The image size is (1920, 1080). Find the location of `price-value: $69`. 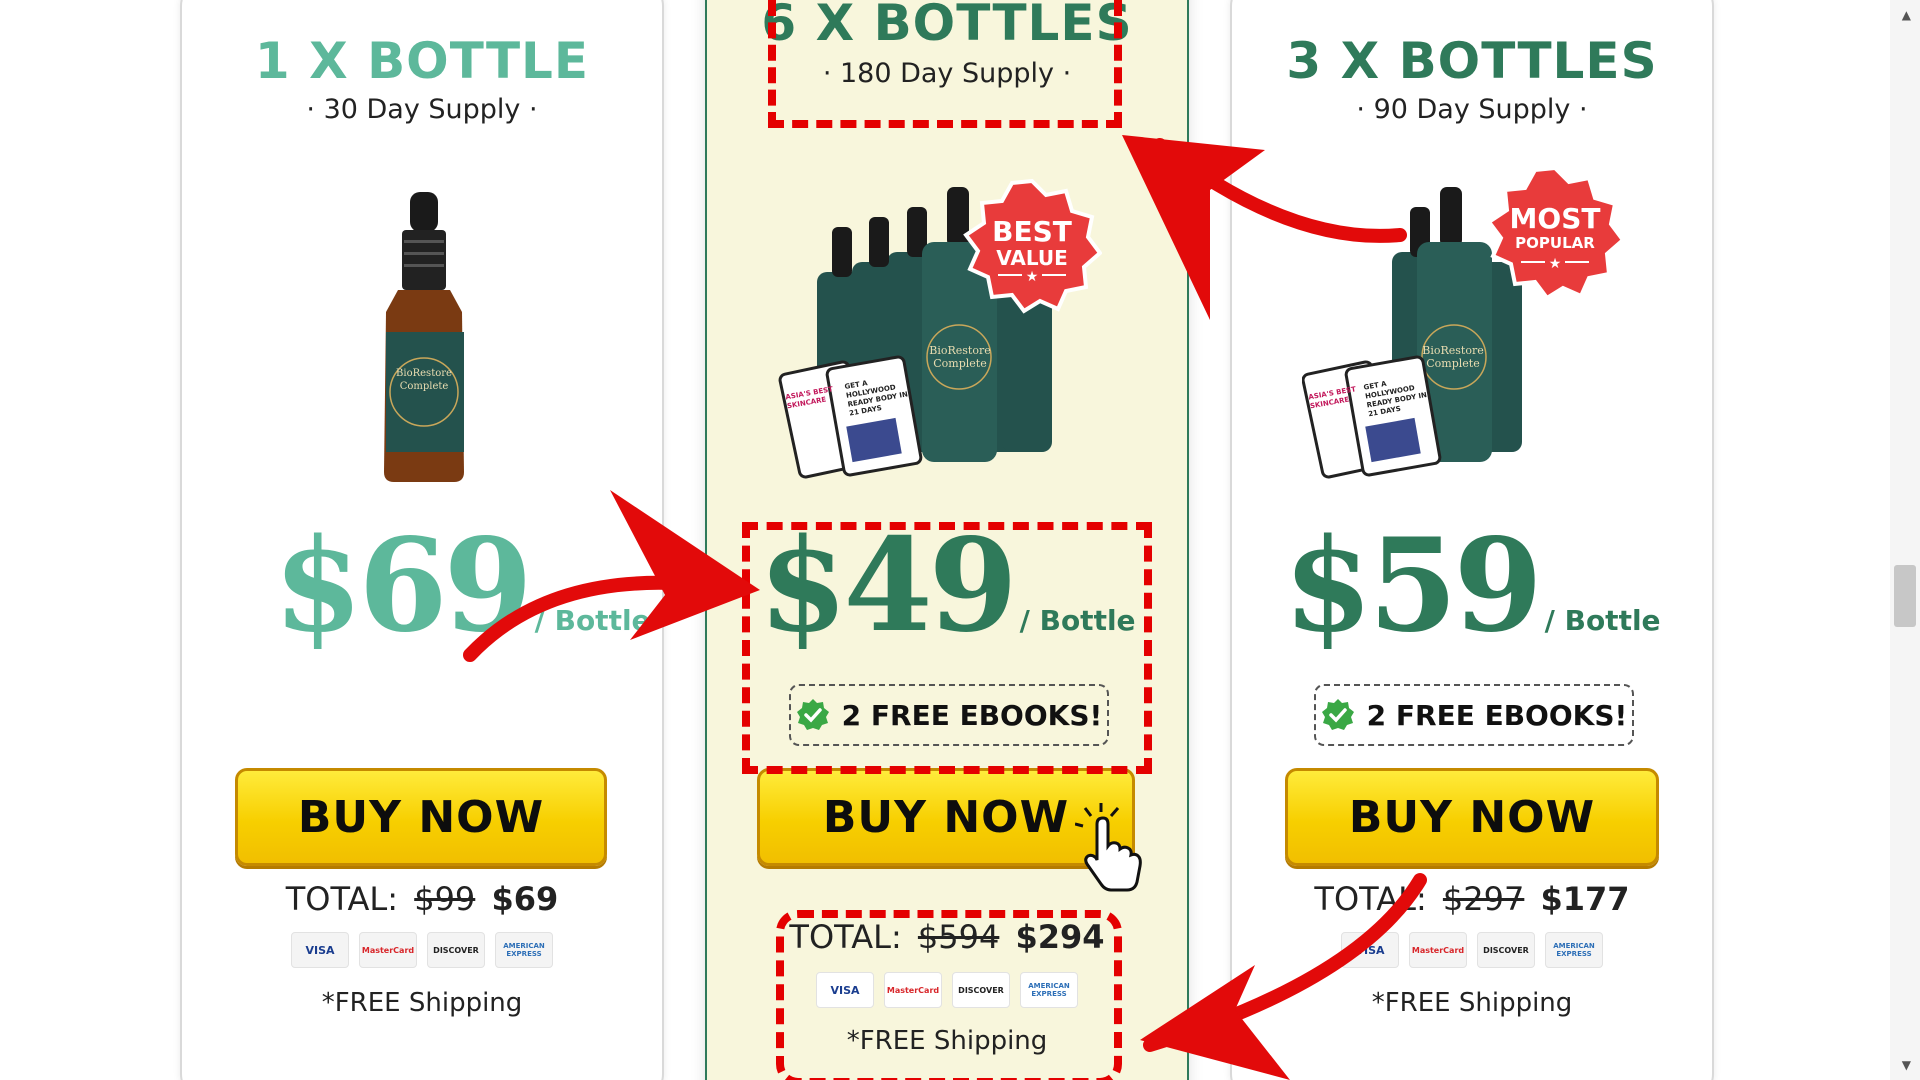

price-value: $69 is located at coordinates (402, 586).